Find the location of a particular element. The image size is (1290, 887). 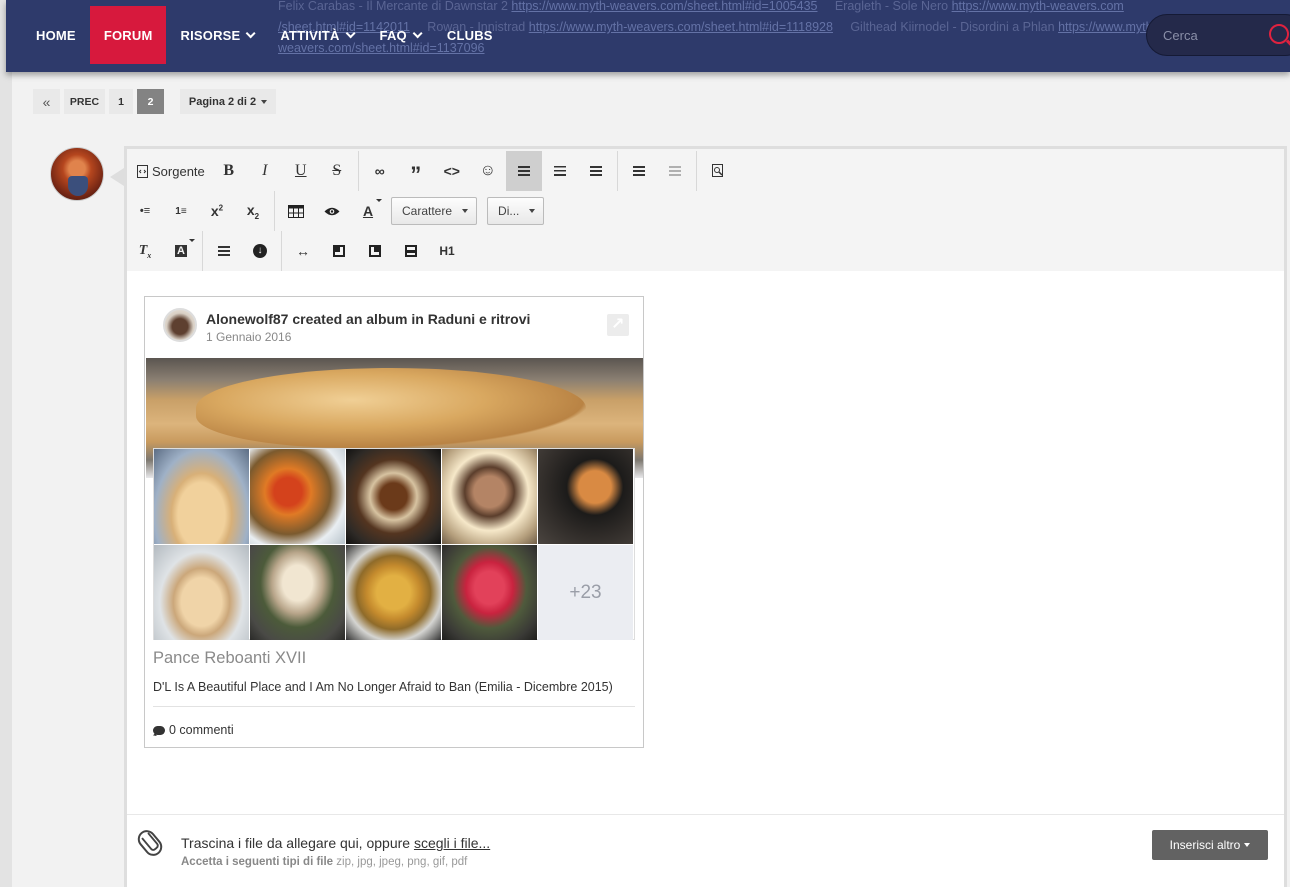

pagination-page-1: 1 is located at coordinates (121, 101).